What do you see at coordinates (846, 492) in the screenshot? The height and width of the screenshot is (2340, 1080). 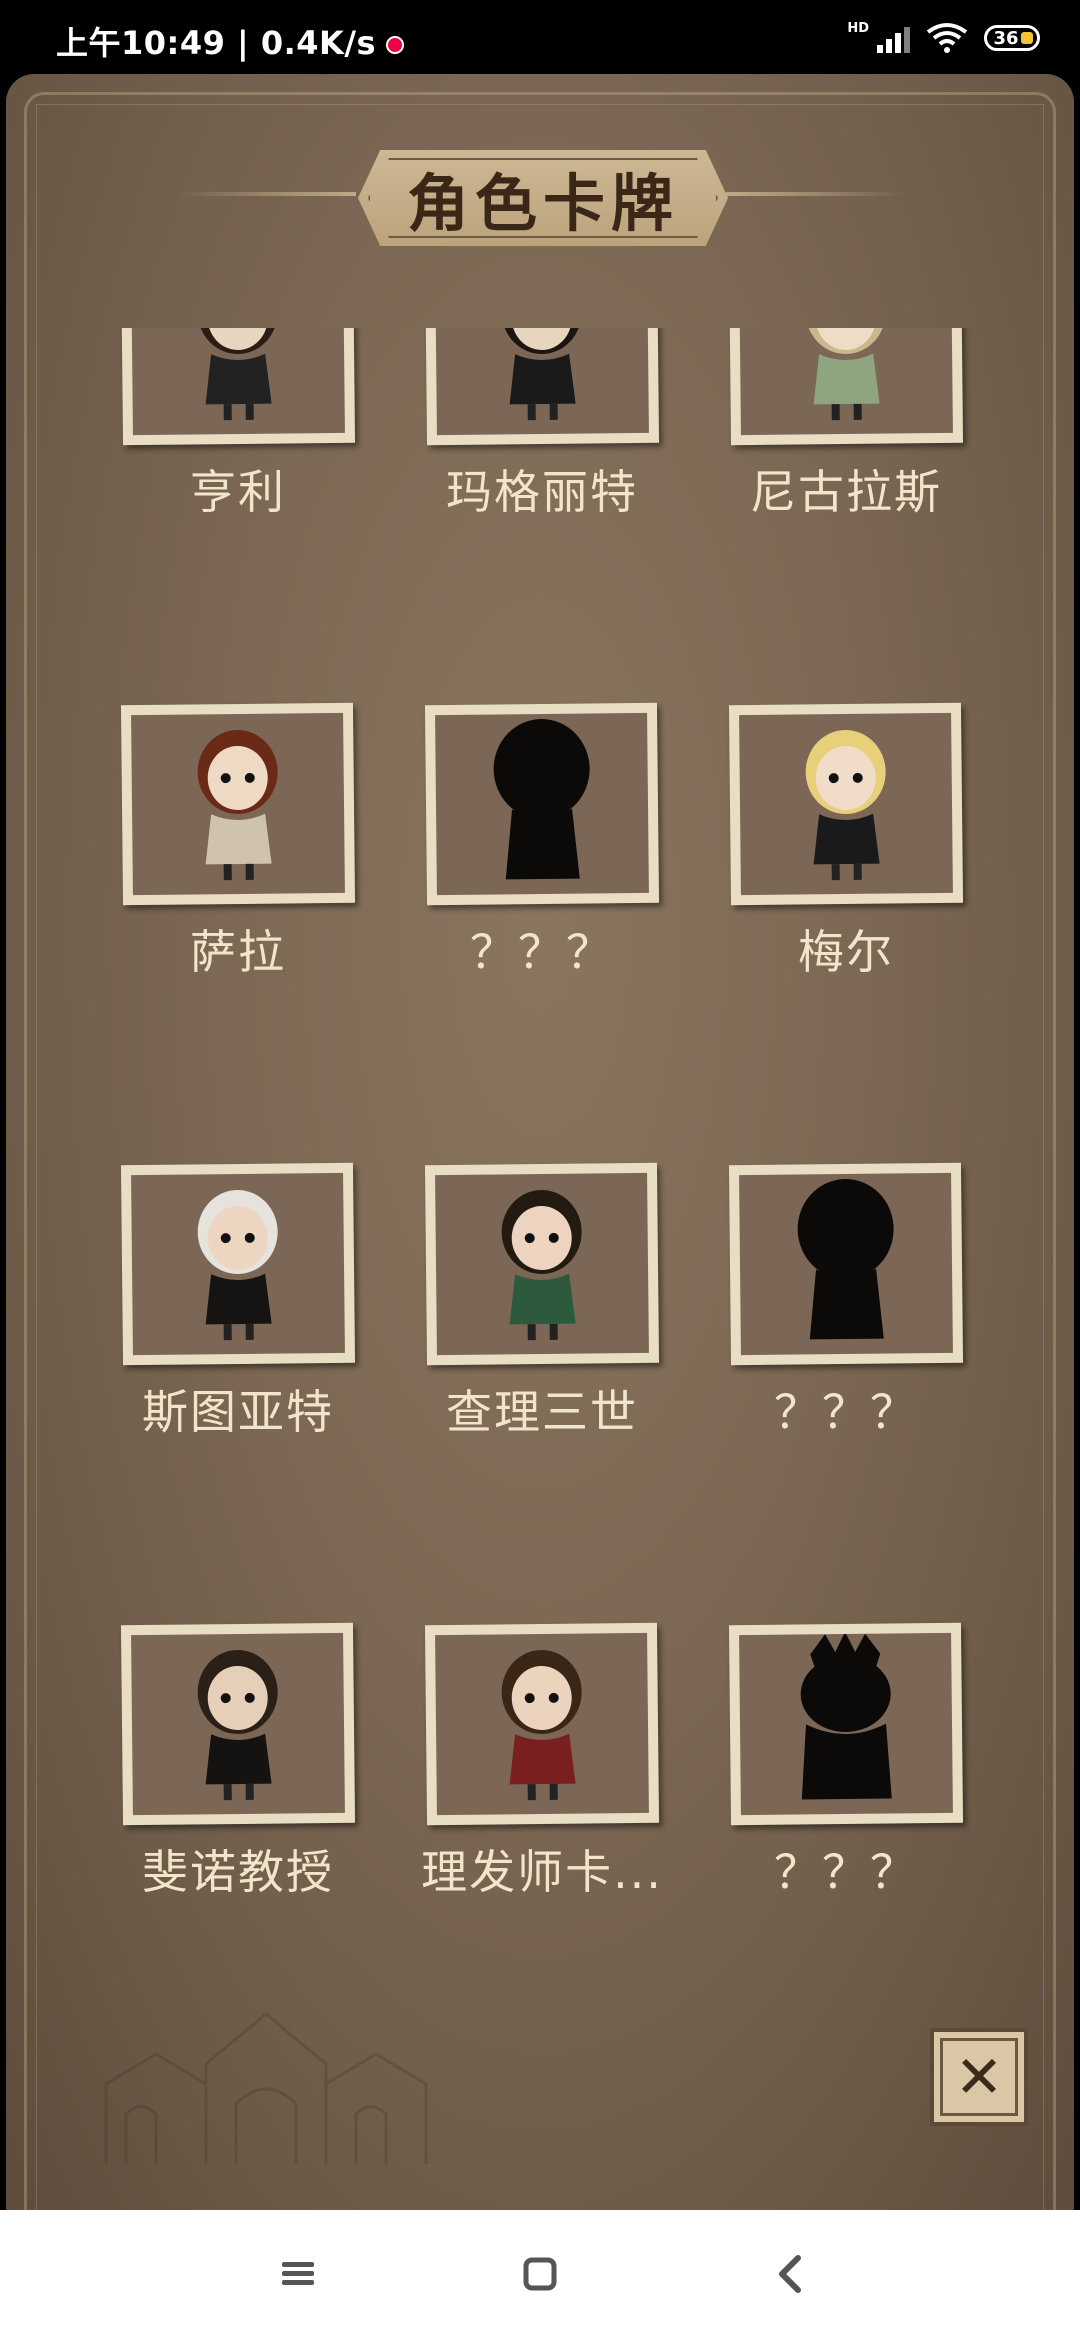 I see `card-name: 尼古拉斯` at bounding box center [846, 492].